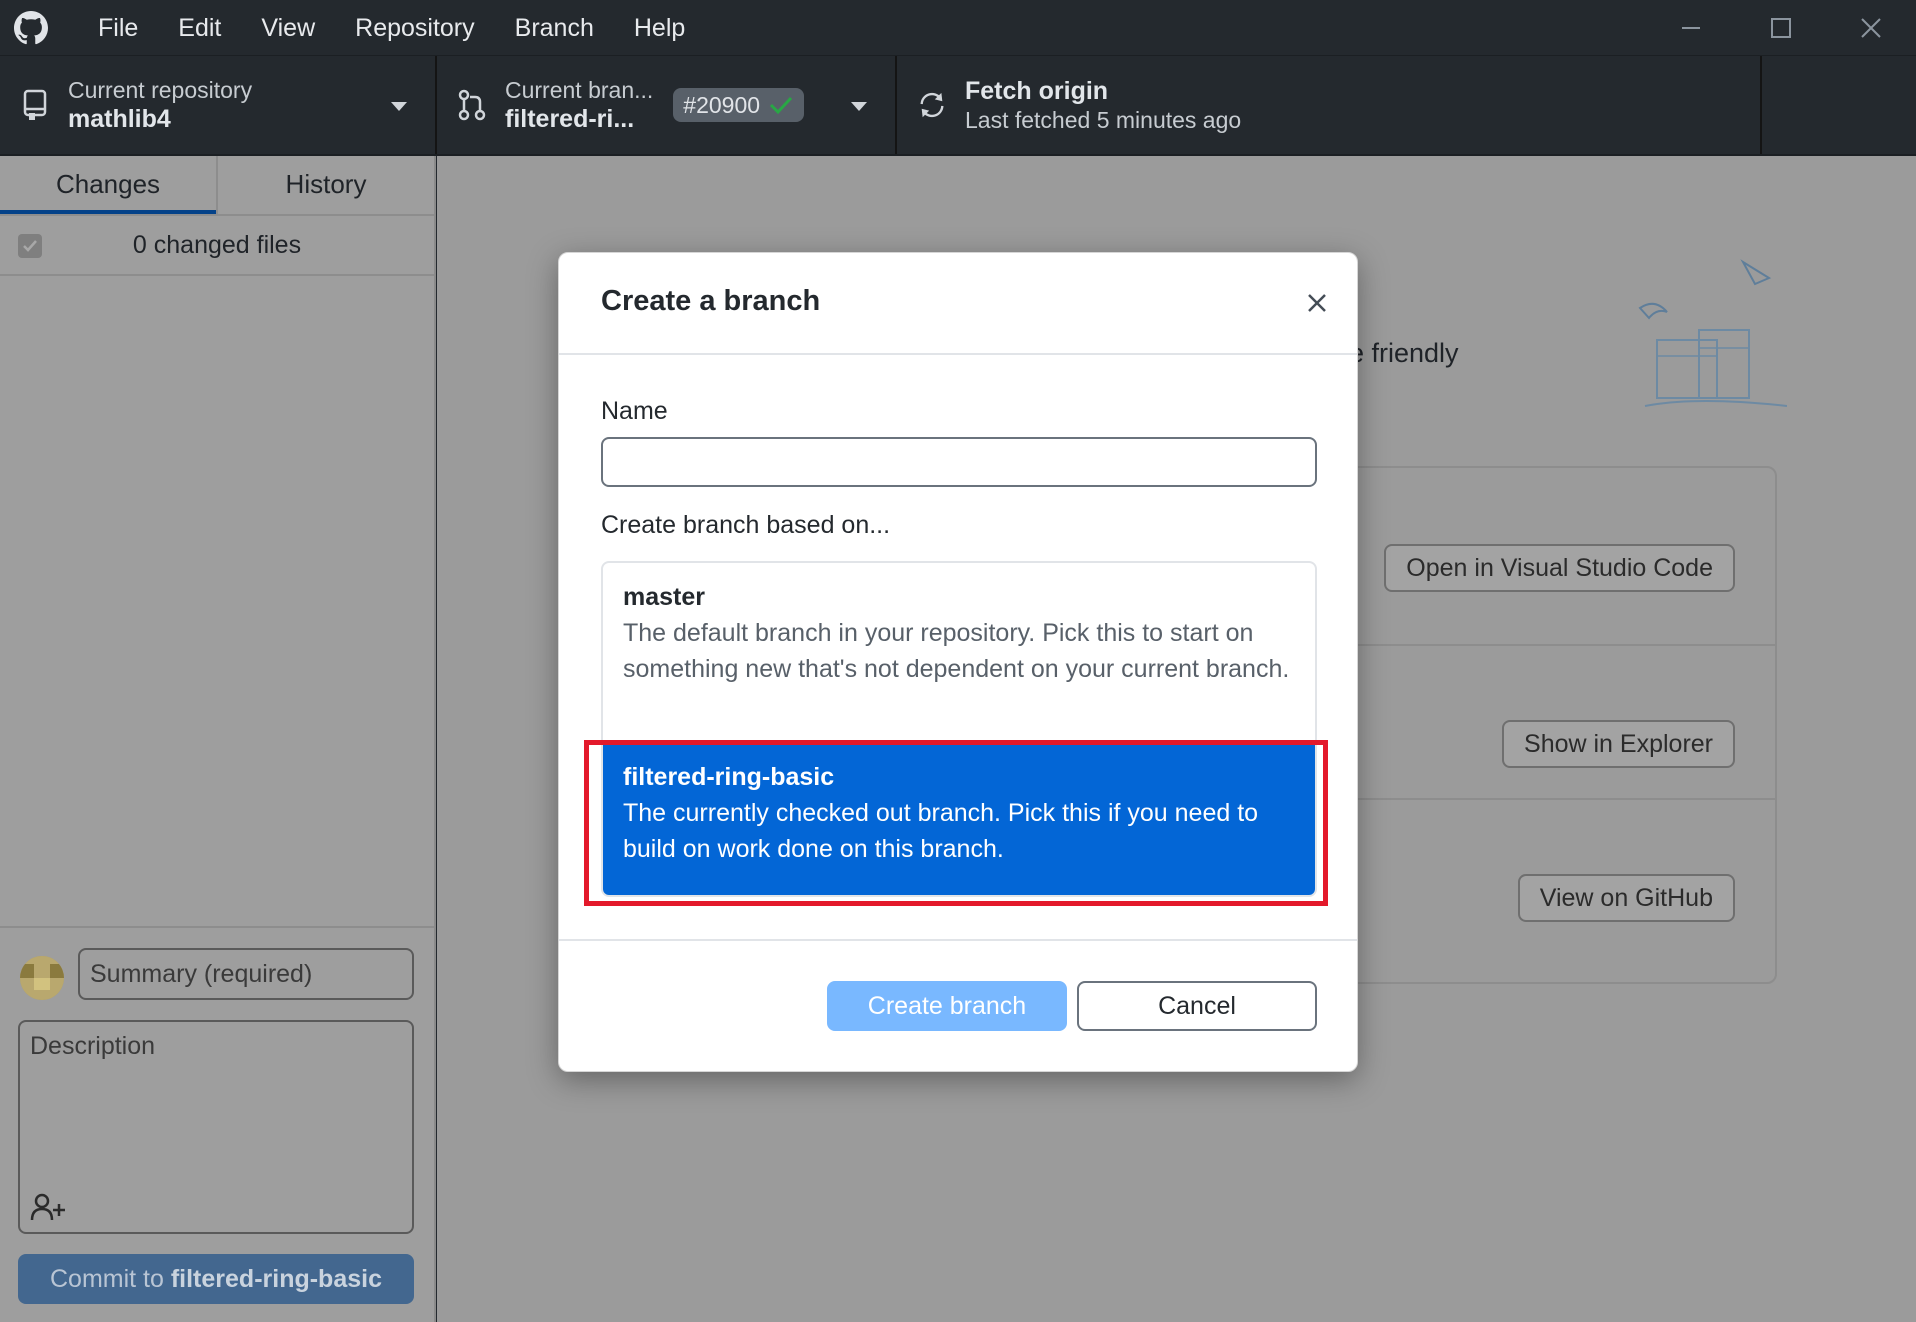  What do you see at coordinates (554, 28) in the screenshot?
I see `menu-branch: Branch` at bounding box center [554, 28].